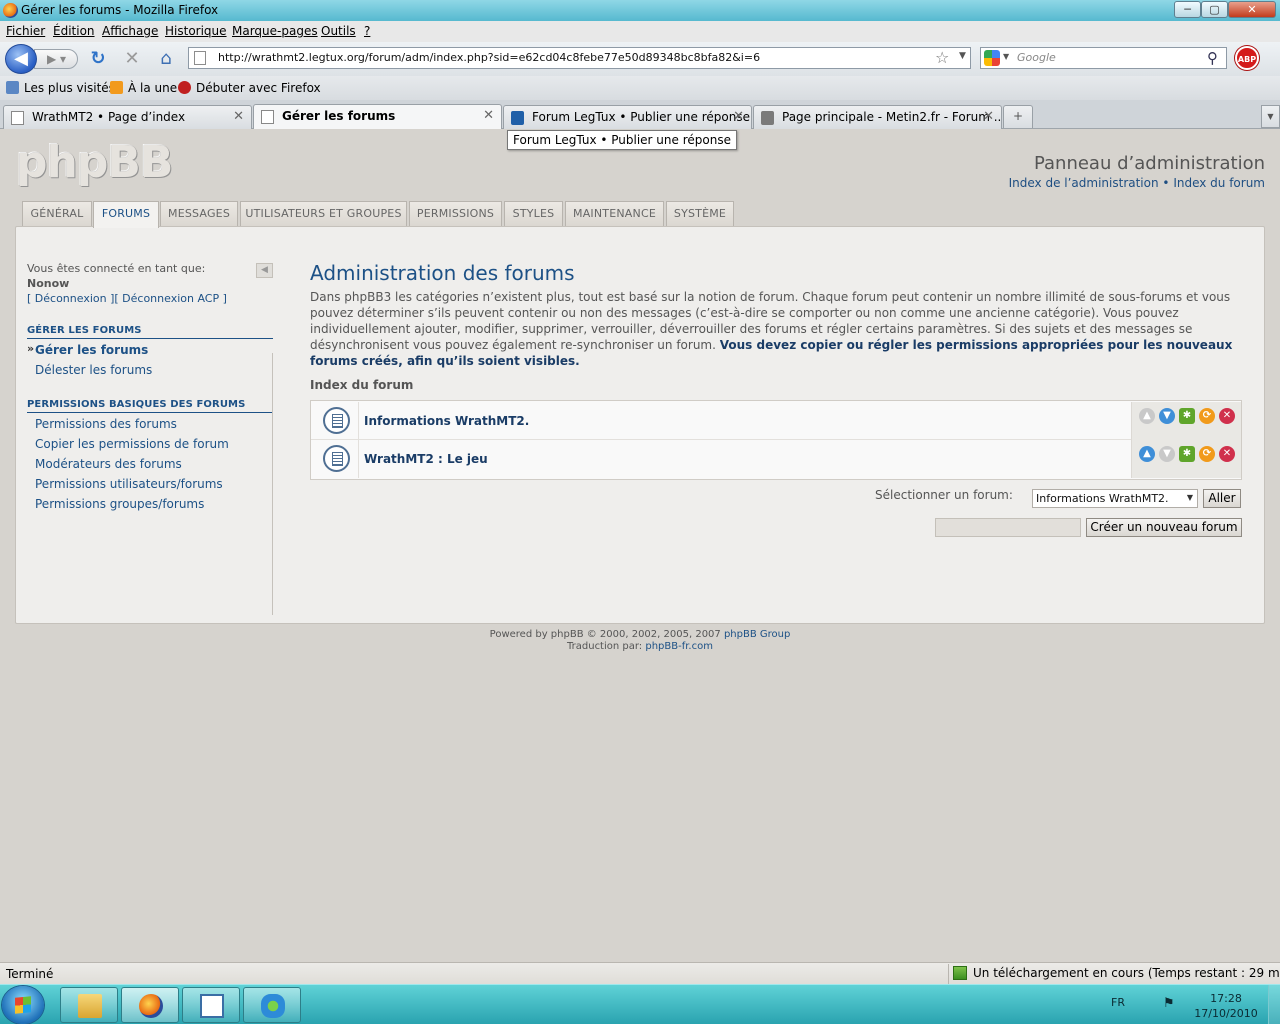 The width and height of the screenshot is (1280, 1024). What do you see at coordinates (1084, 183) in the screenshot?
I see `acp-index-link: Index de l’administration` at bounding box center [1084, 183].